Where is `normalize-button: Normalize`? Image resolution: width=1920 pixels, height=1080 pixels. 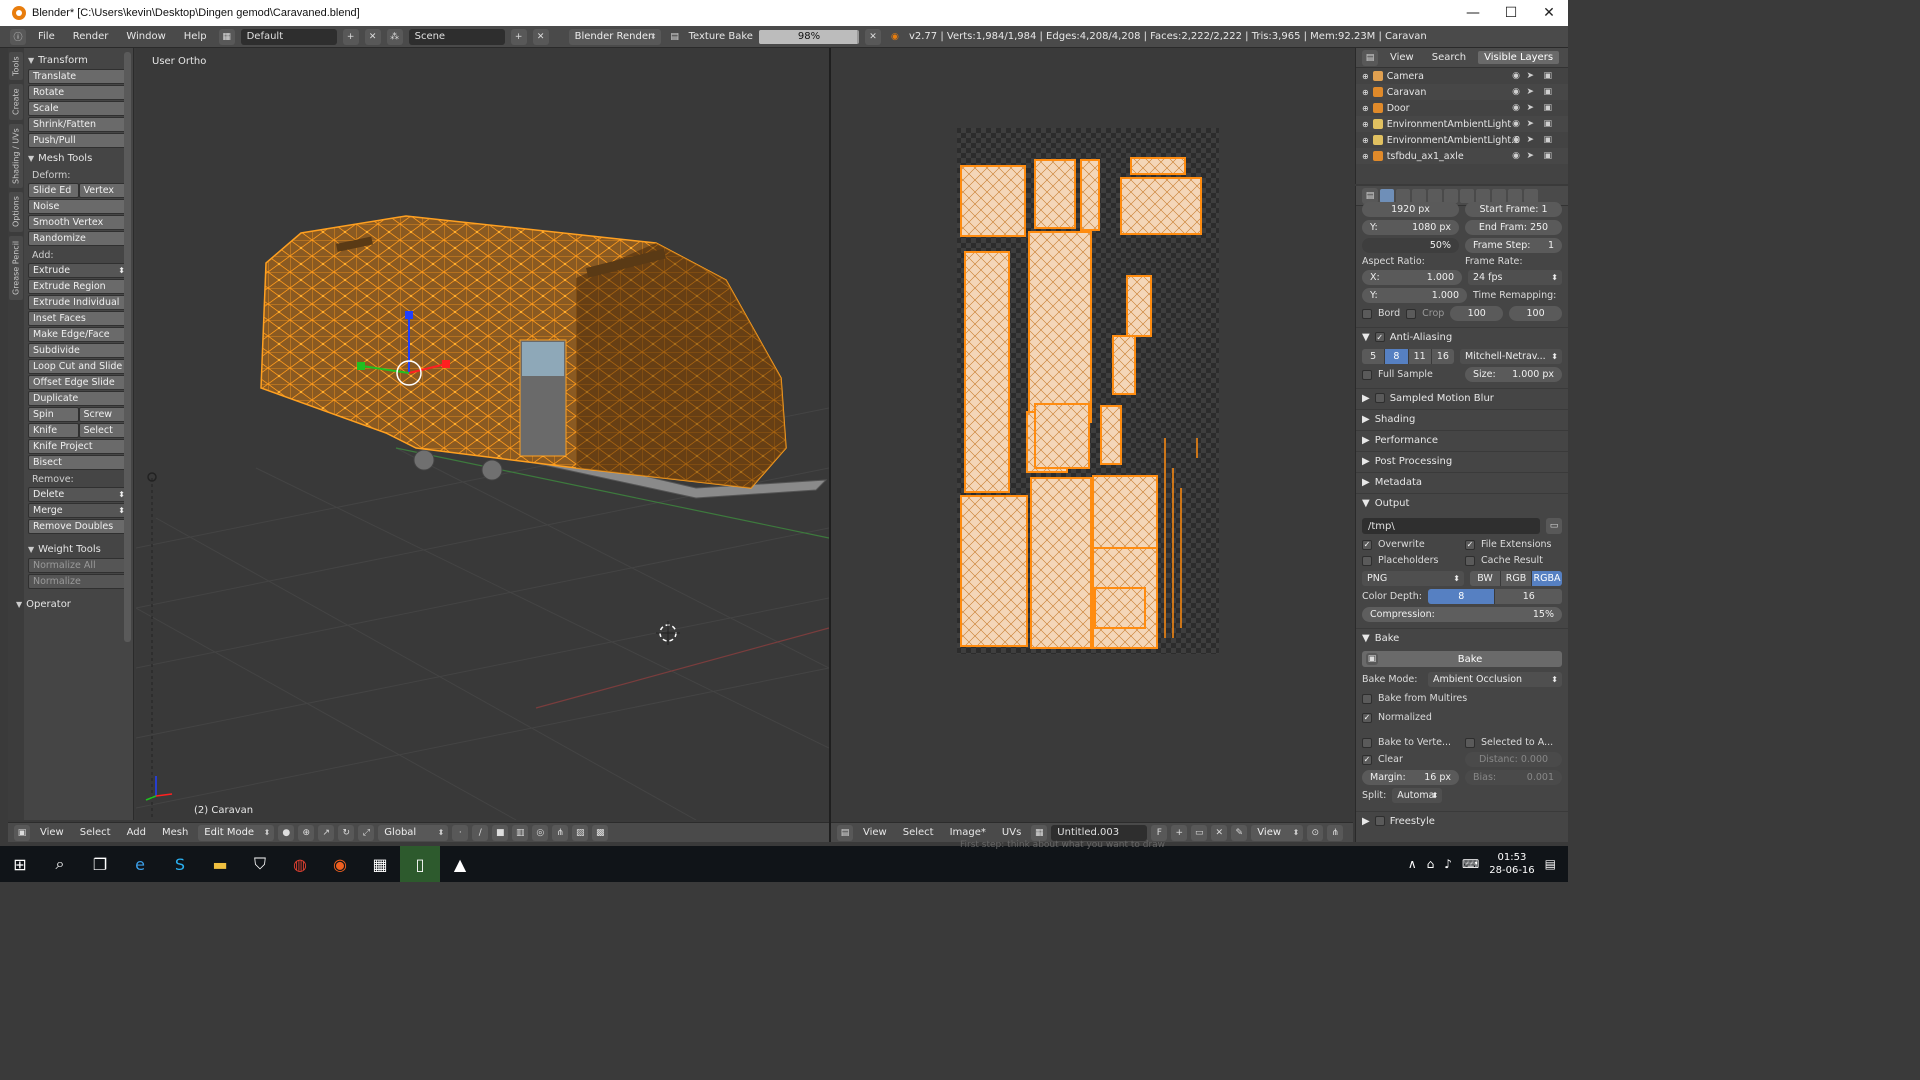 normalize-button: Normalize is located at coordinates (78, 581).